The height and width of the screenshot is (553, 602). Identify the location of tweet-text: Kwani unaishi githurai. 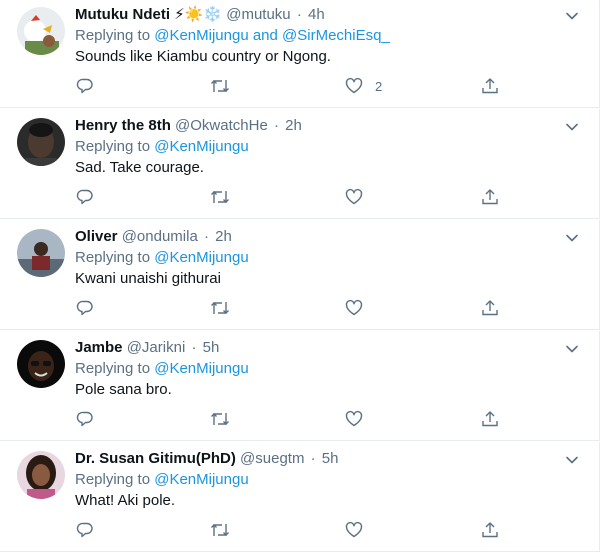
(148, 278).